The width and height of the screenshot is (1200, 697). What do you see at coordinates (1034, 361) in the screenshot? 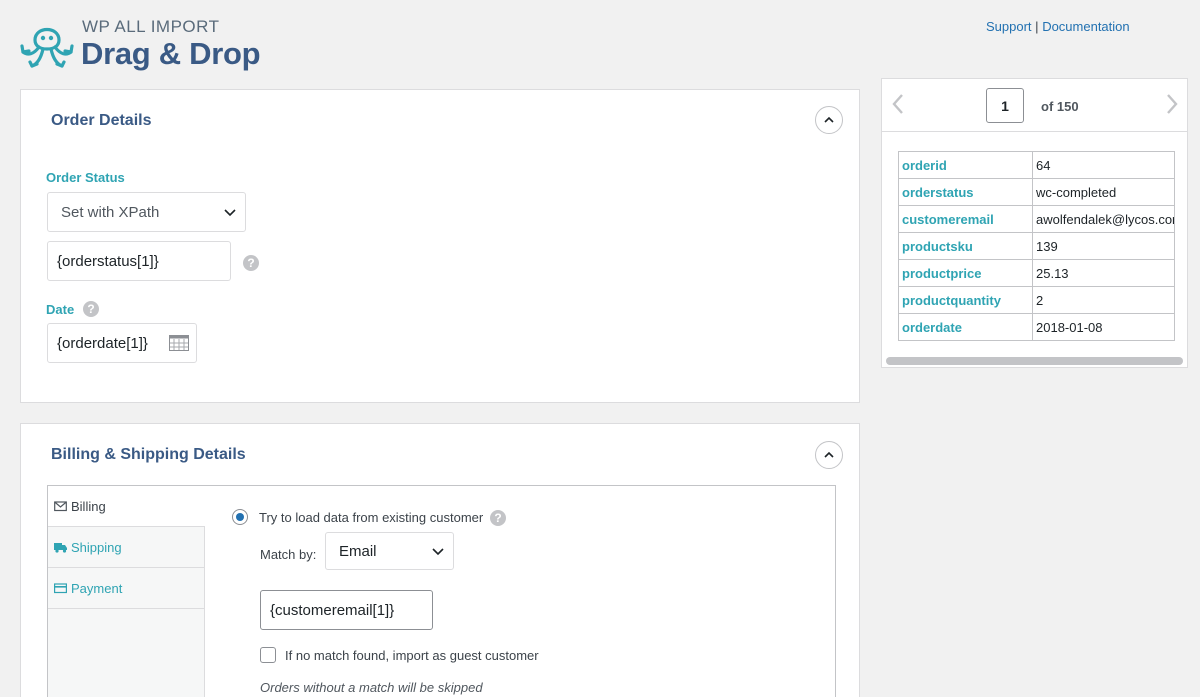
I see `horizontal-scrollbar` at bounding box center [1034, 361].